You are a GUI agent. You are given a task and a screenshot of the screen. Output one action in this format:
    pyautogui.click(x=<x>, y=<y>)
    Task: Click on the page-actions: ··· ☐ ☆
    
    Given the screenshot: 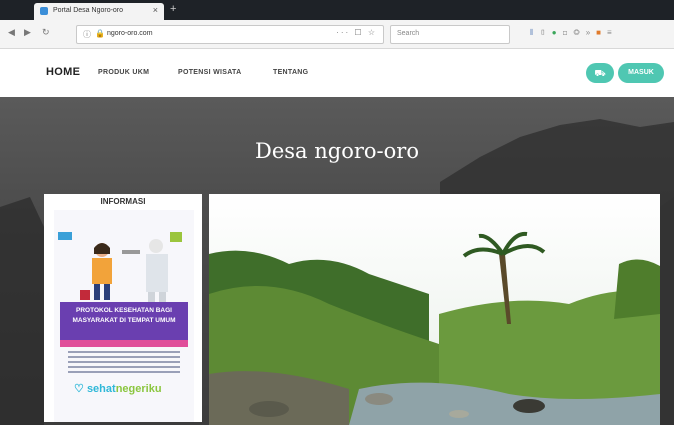 What is the action you would take?
    pyautogui.click(x=356, y=32)
    